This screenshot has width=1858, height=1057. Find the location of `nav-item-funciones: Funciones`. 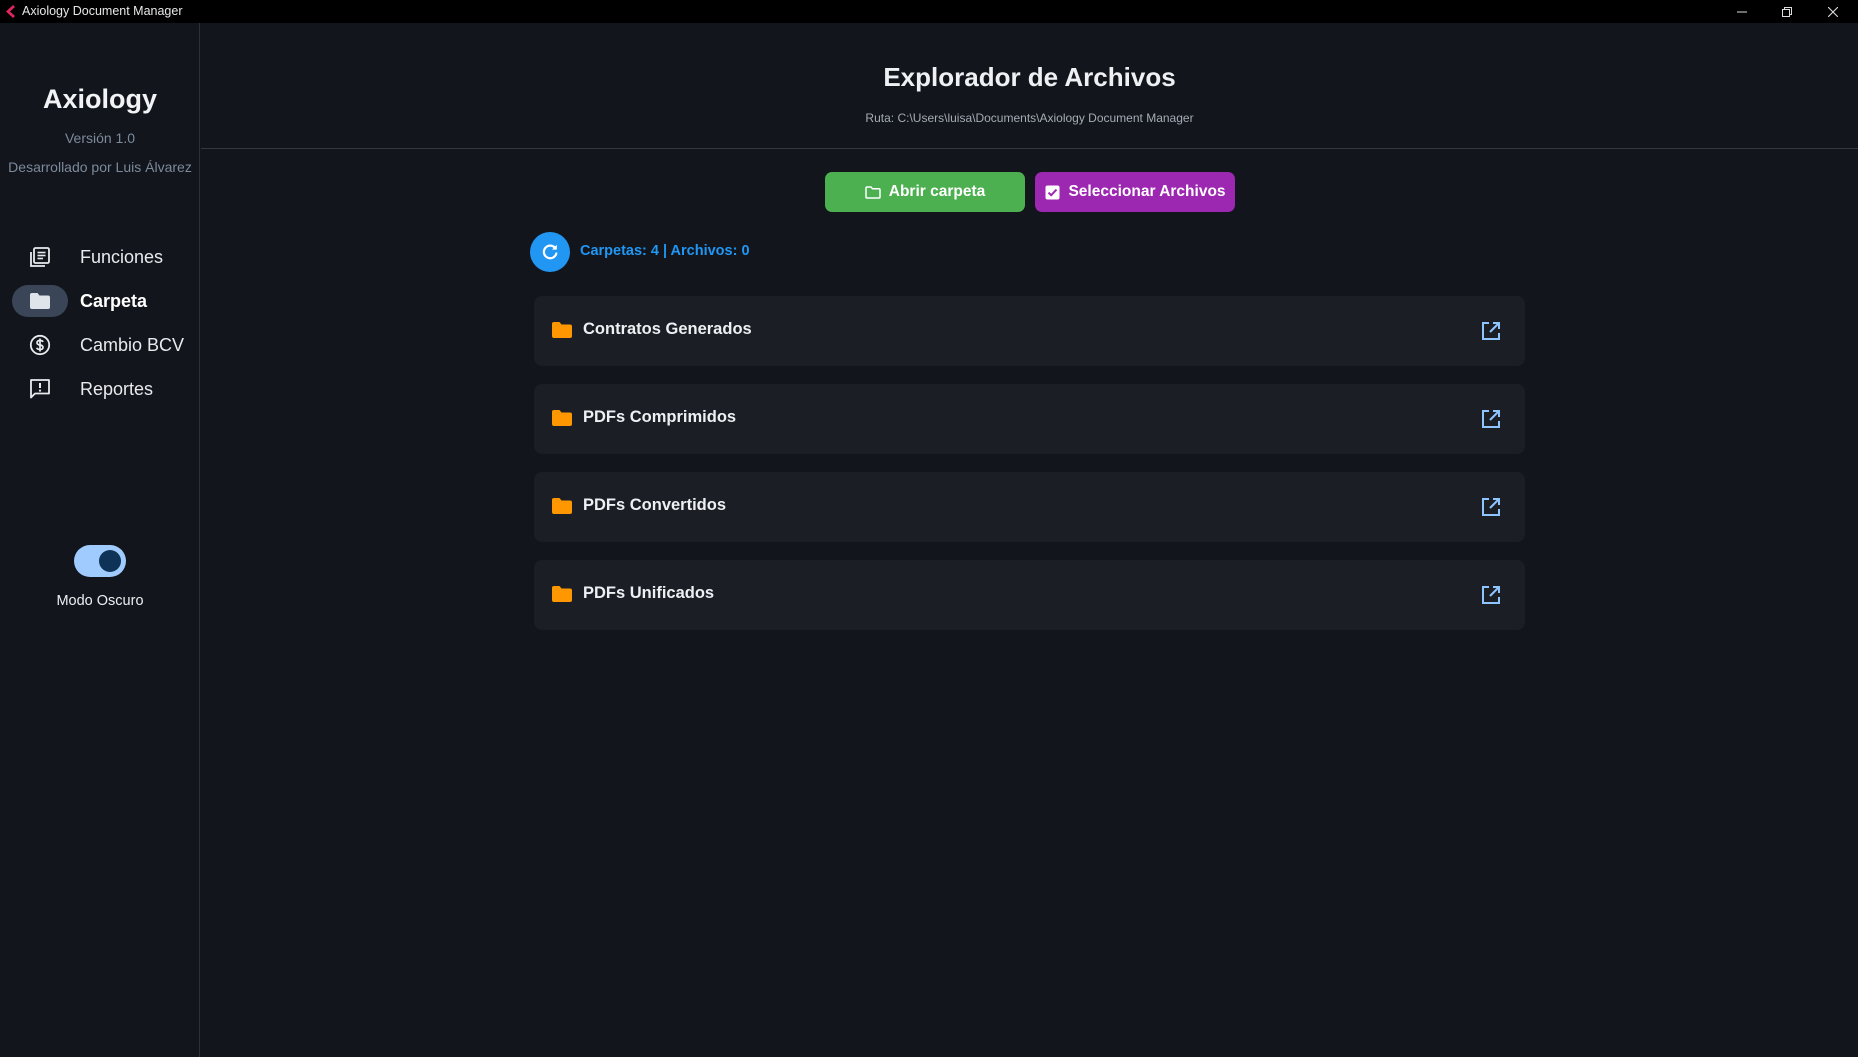

nav-item-funciones: Funciones is located at coordinates (101, 257).